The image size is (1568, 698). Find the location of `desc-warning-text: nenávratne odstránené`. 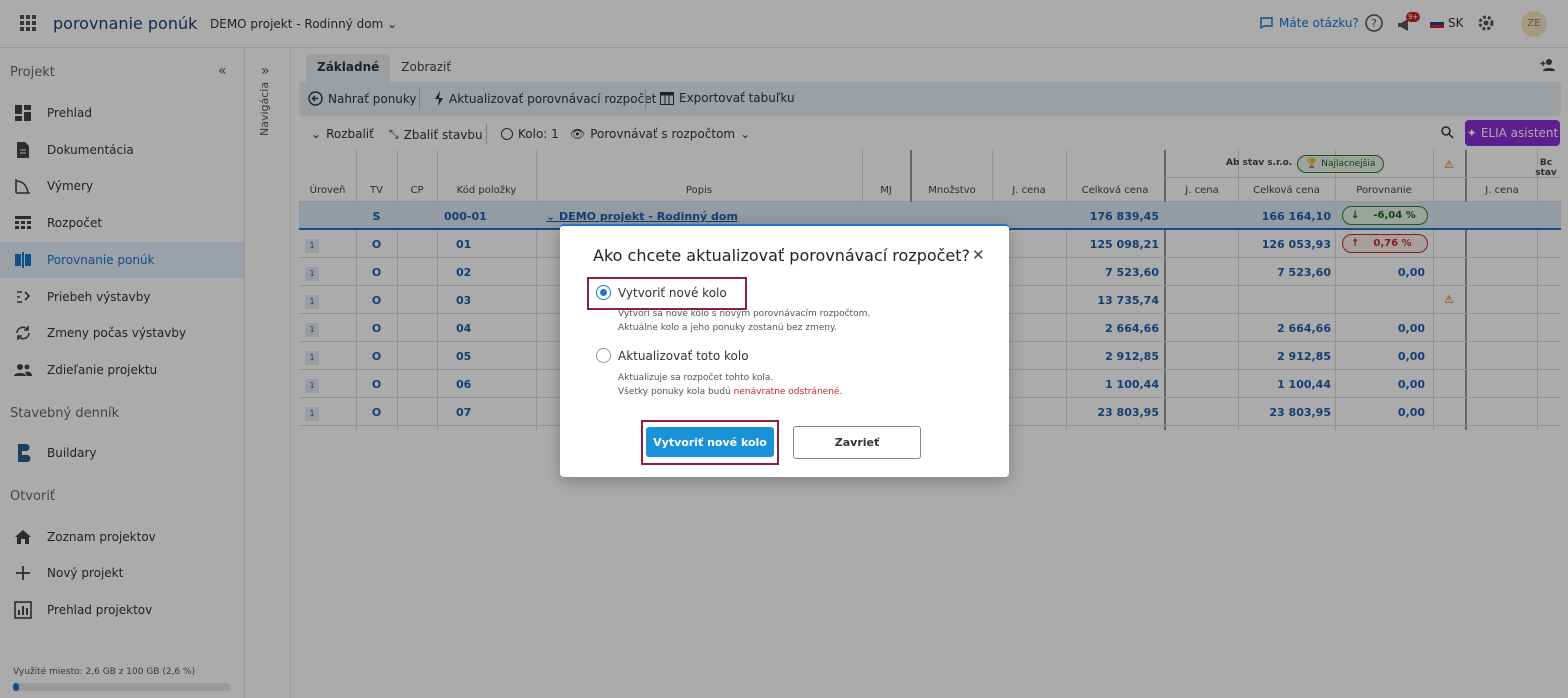

desc-warning-text: nenávratne odstránené is located at coordinates (786, 392).